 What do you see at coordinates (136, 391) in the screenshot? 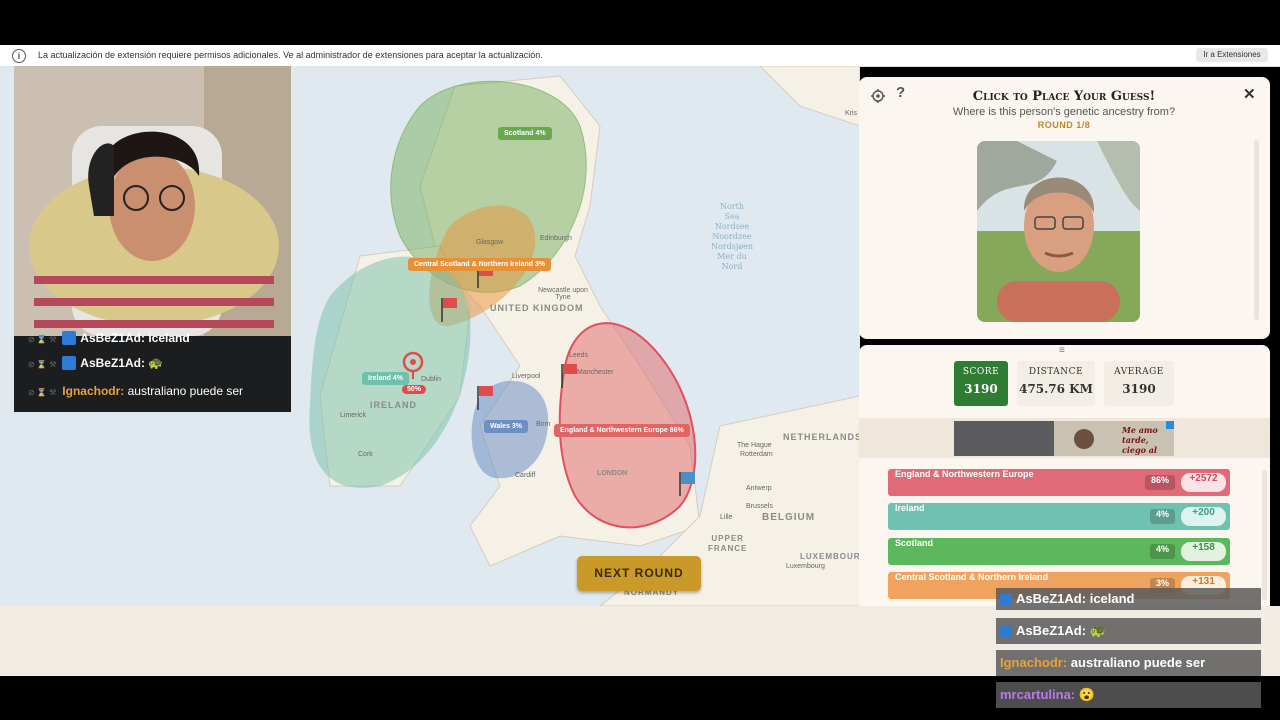
I see `chat-message: ⊘ ⌛ ⚒ Ignachodr: australiano puede ser` at bounding box center [136, 391].